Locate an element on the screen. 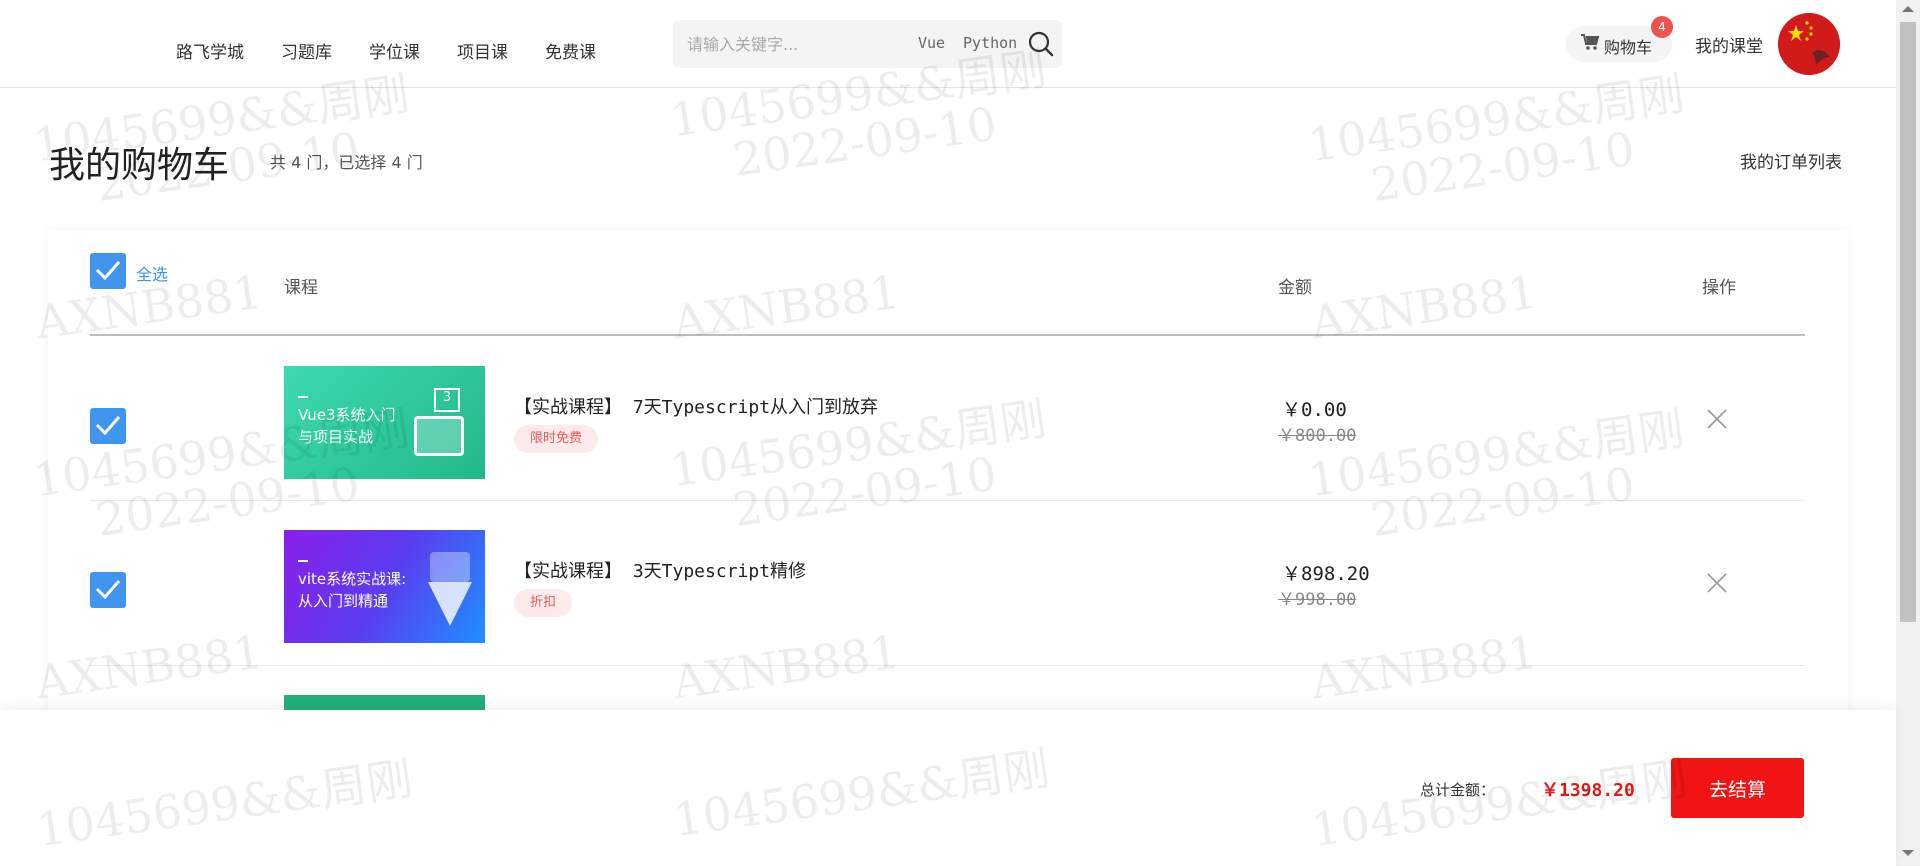  select-all-label: 全选 is located at coordinates (152, 273).